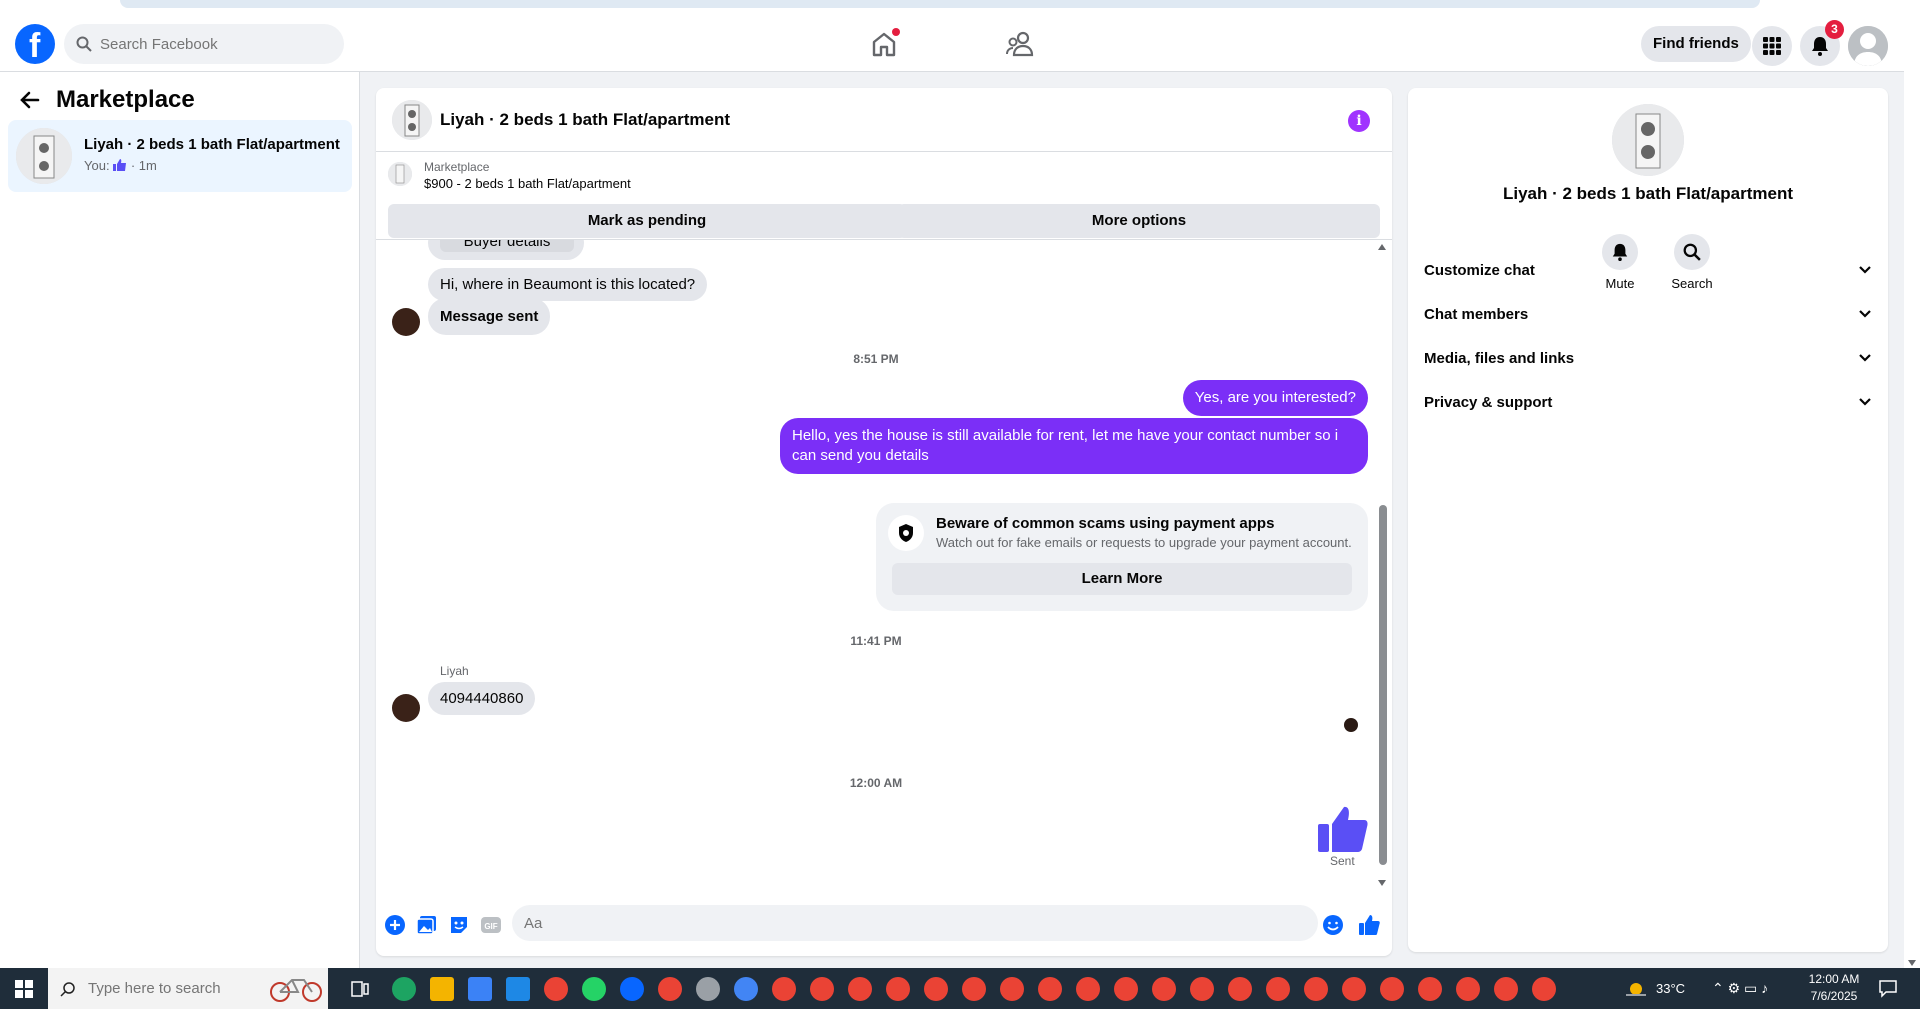 The width and height of the screenshot is (1920, 1009). I want to click on search-facebook, so click(204, 44).